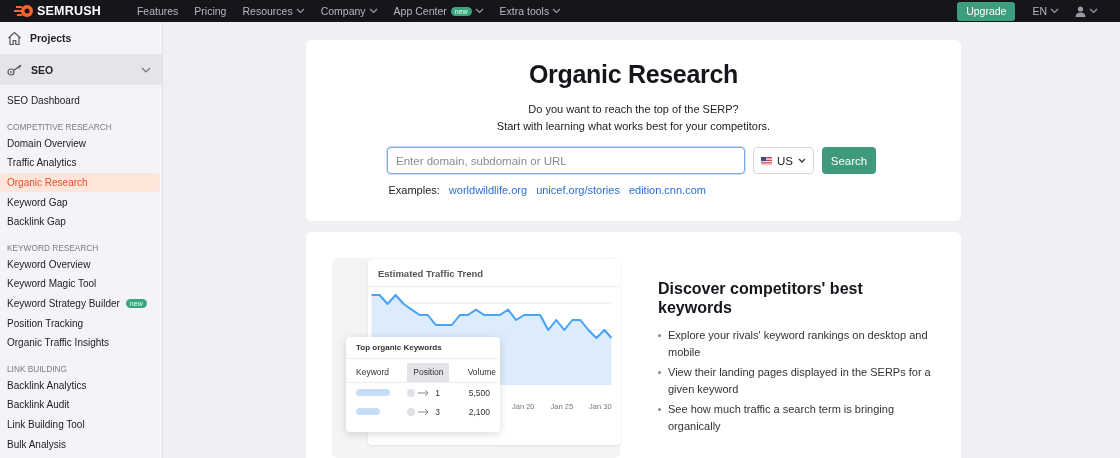  Describe the element at coordinates (414, 190) in the screenshot. I see `examples-label: Examples:` at that location.